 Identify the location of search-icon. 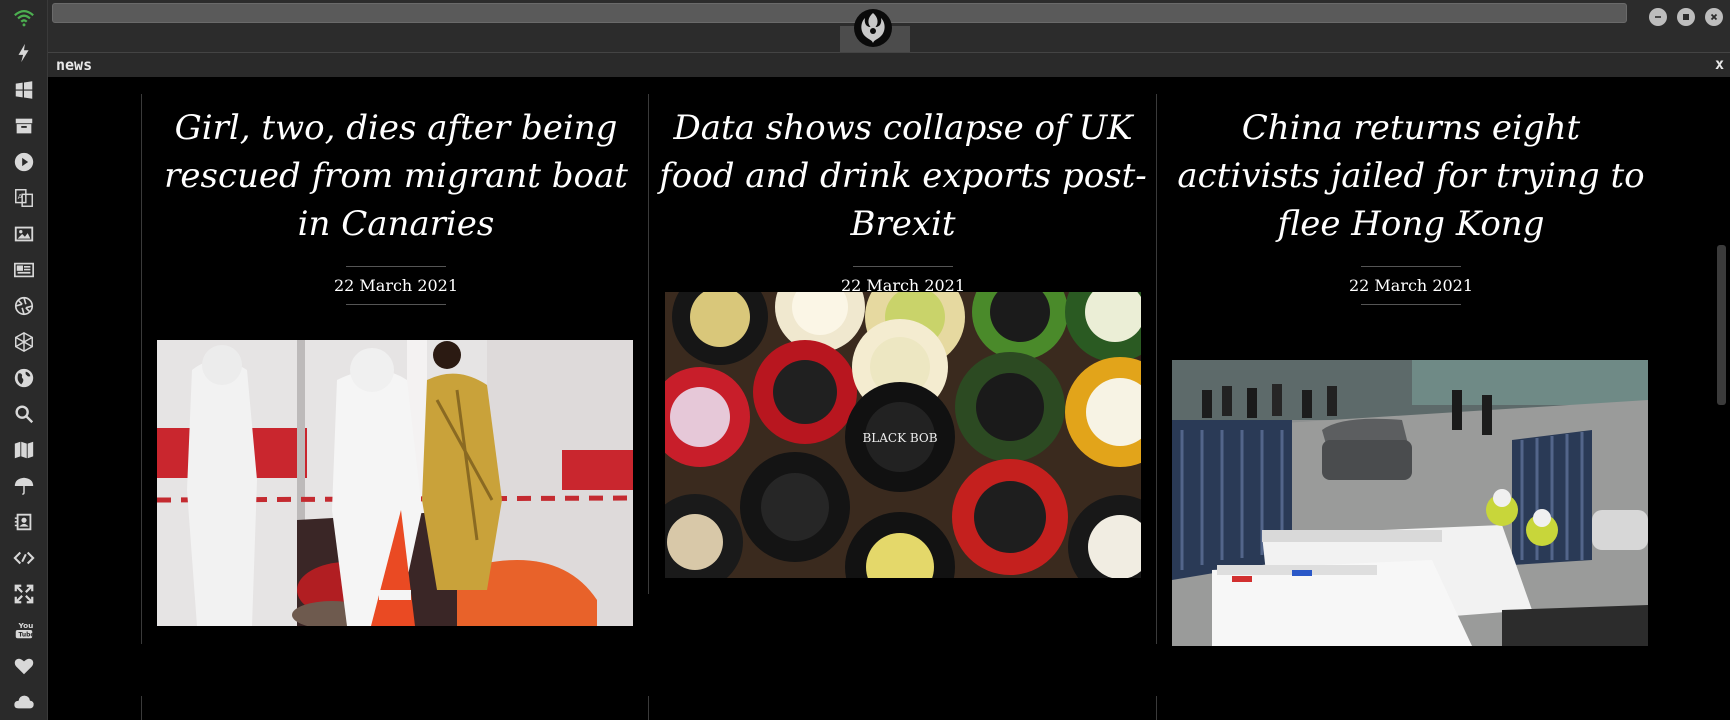
(24, 414).